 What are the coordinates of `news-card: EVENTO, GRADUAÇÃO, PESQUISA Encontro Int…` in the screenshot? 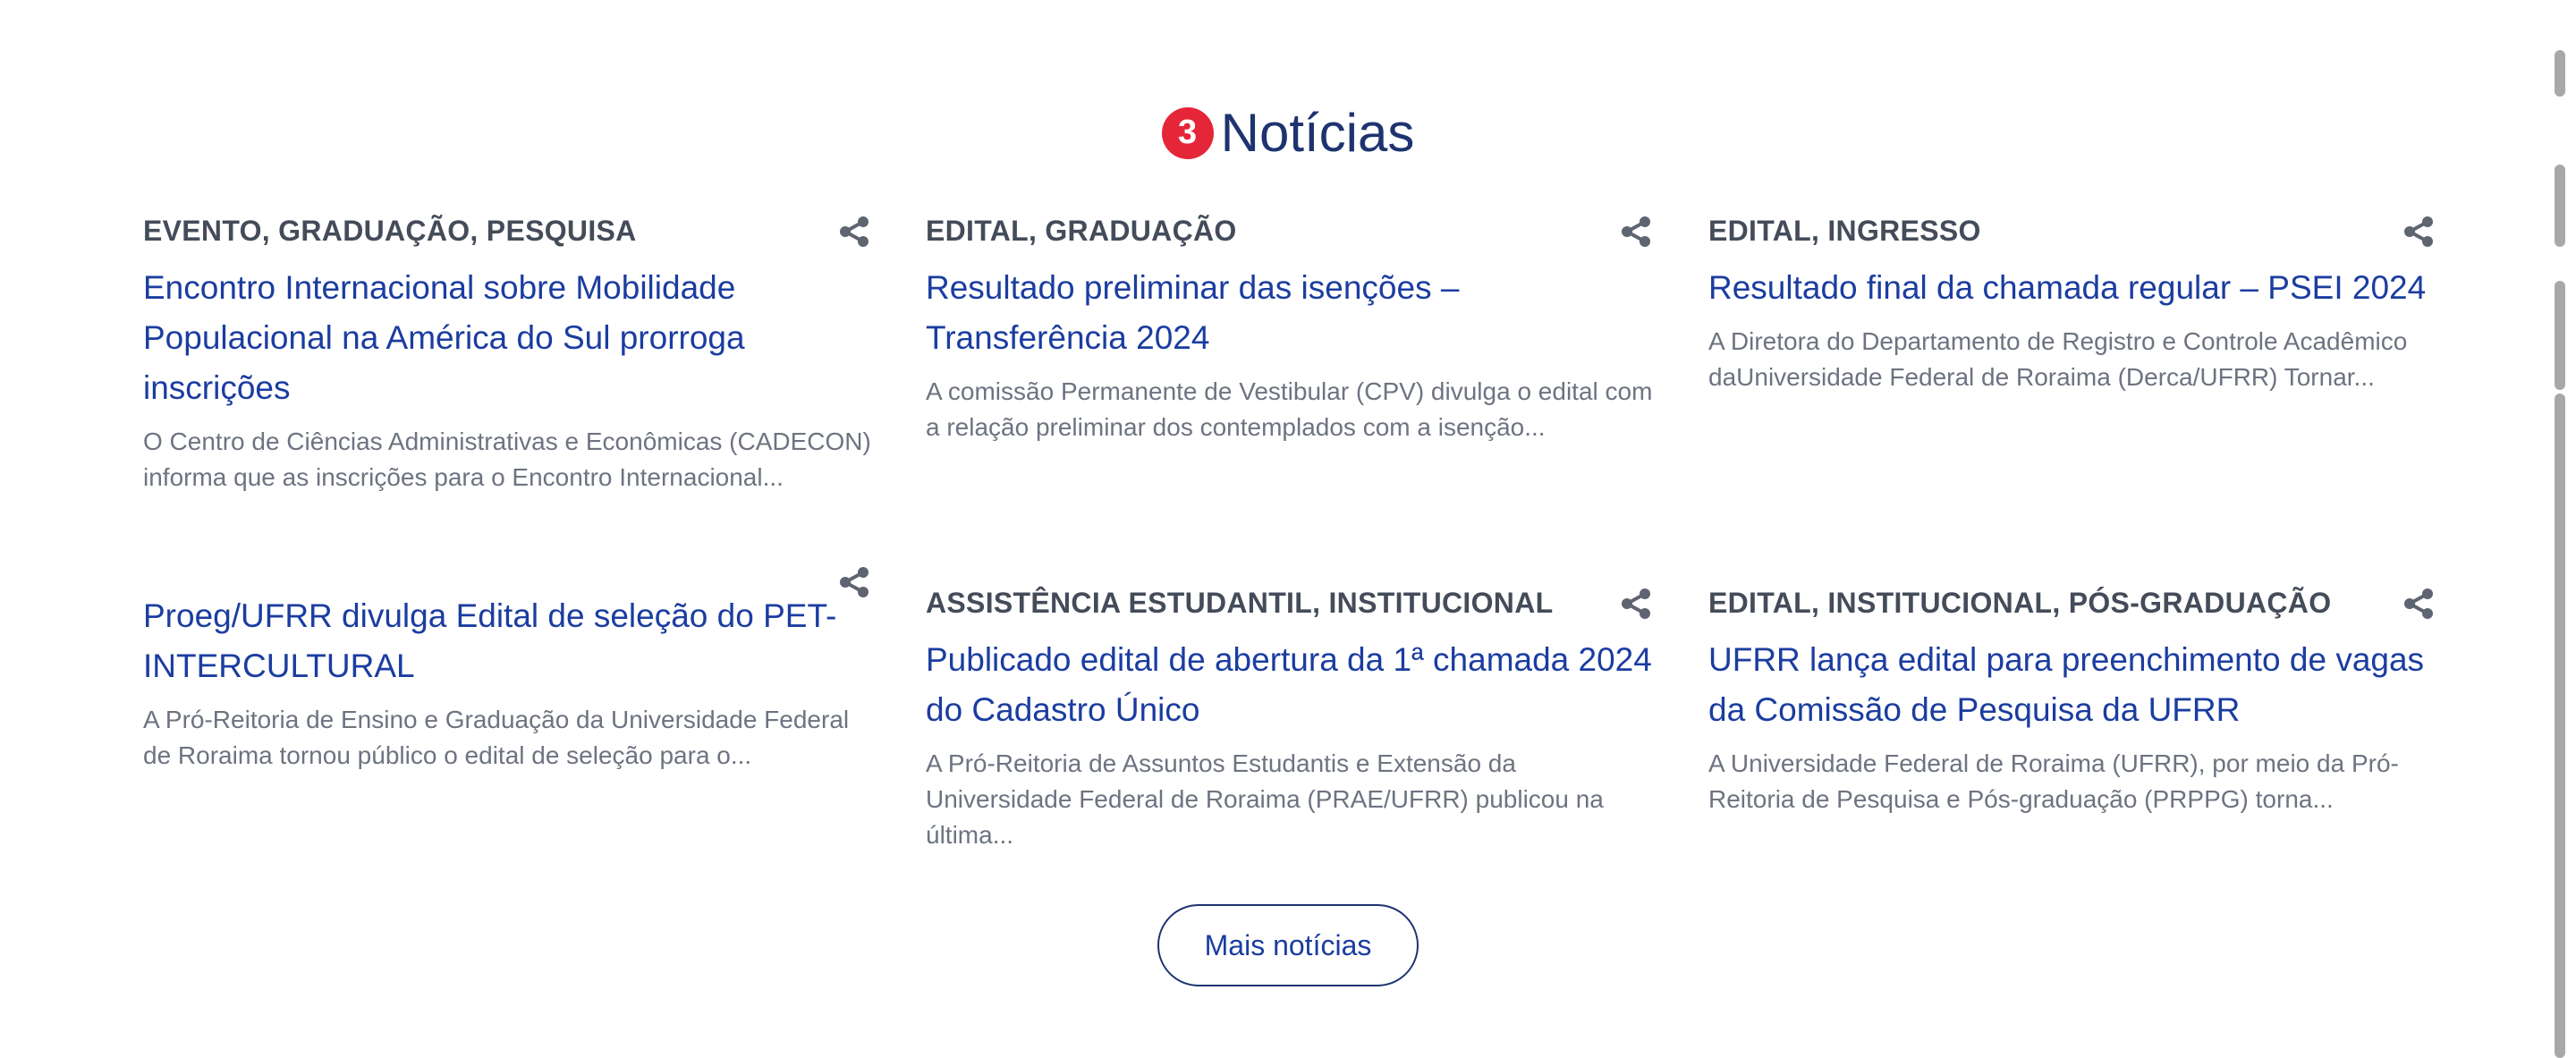 It's located at (510, 354).